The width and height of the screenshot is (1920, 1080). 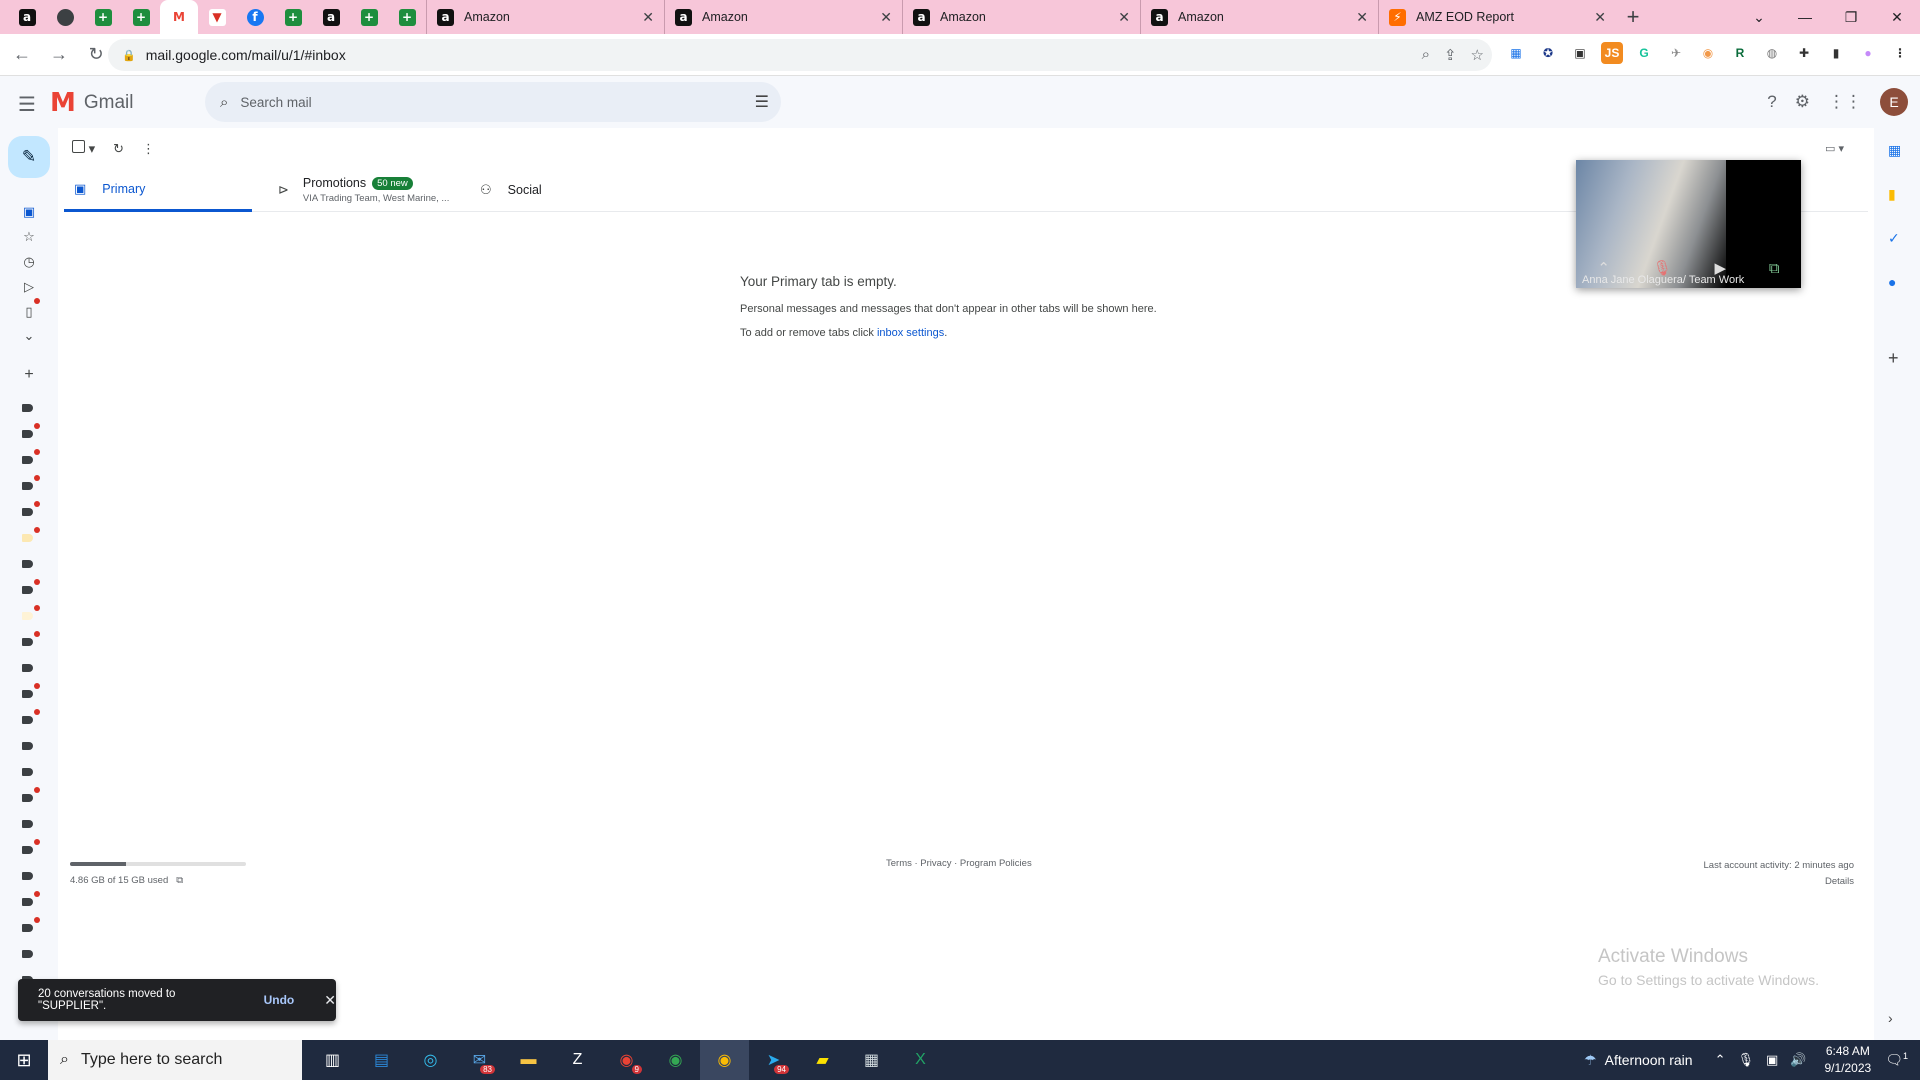 What do you see at coordinates (1890, 1018) in the screenshot?
I see `collapse-panel-icon: ›` at bounding box center [1890, 1018].